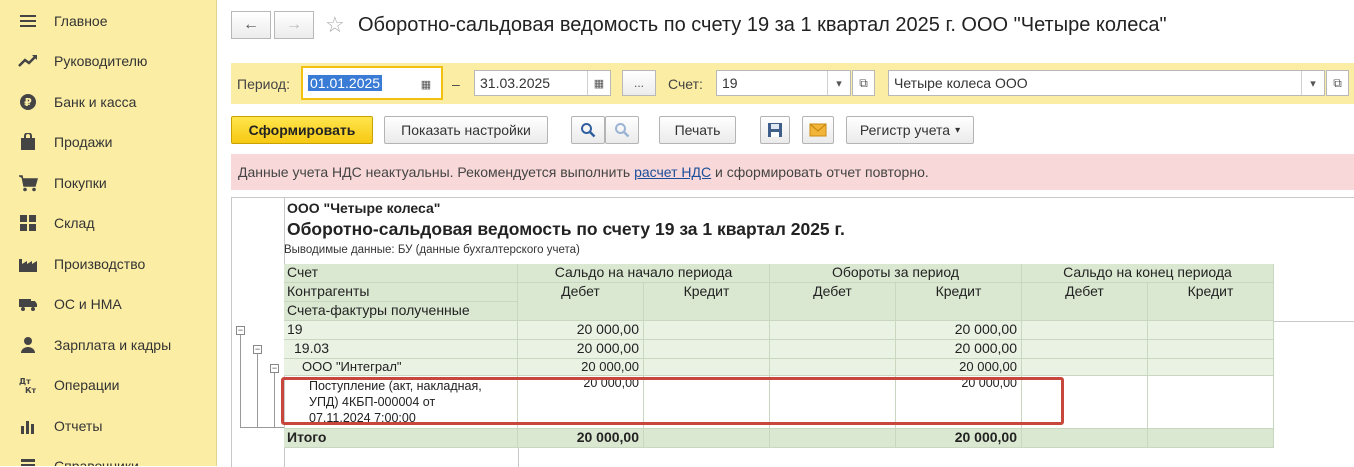 The width and height of the screenshot is (1354, 467). Describe the element at coordinates (456, 84) in the screenshot. I see `period-dash: –` at that location.